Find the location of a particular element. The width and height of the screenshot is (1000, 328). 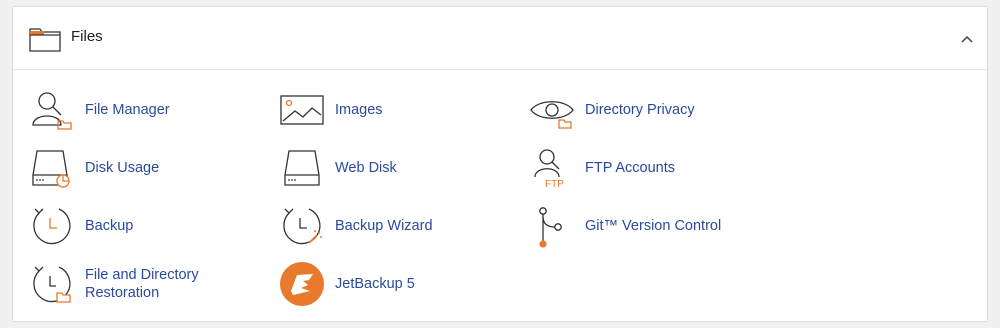

item-label: Web Disk is located at coordinates (366, 168).